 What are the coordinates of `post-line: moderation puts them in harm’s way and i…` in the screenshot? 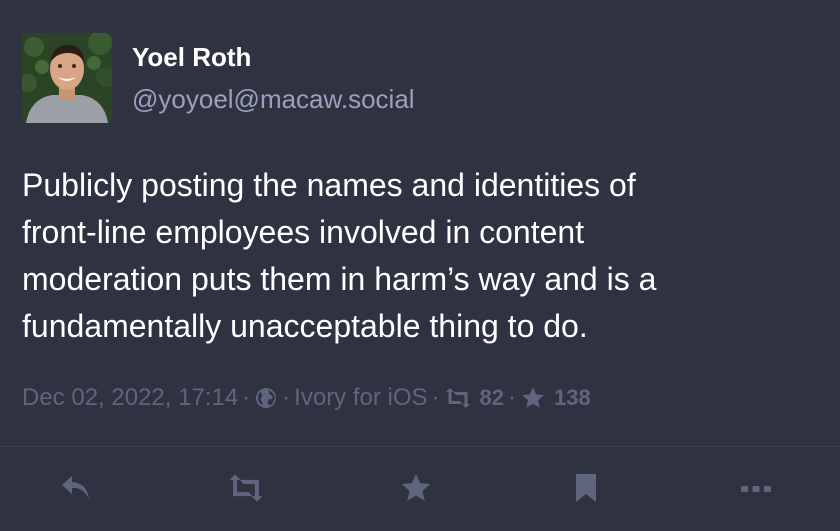 It's located at (339, 279).